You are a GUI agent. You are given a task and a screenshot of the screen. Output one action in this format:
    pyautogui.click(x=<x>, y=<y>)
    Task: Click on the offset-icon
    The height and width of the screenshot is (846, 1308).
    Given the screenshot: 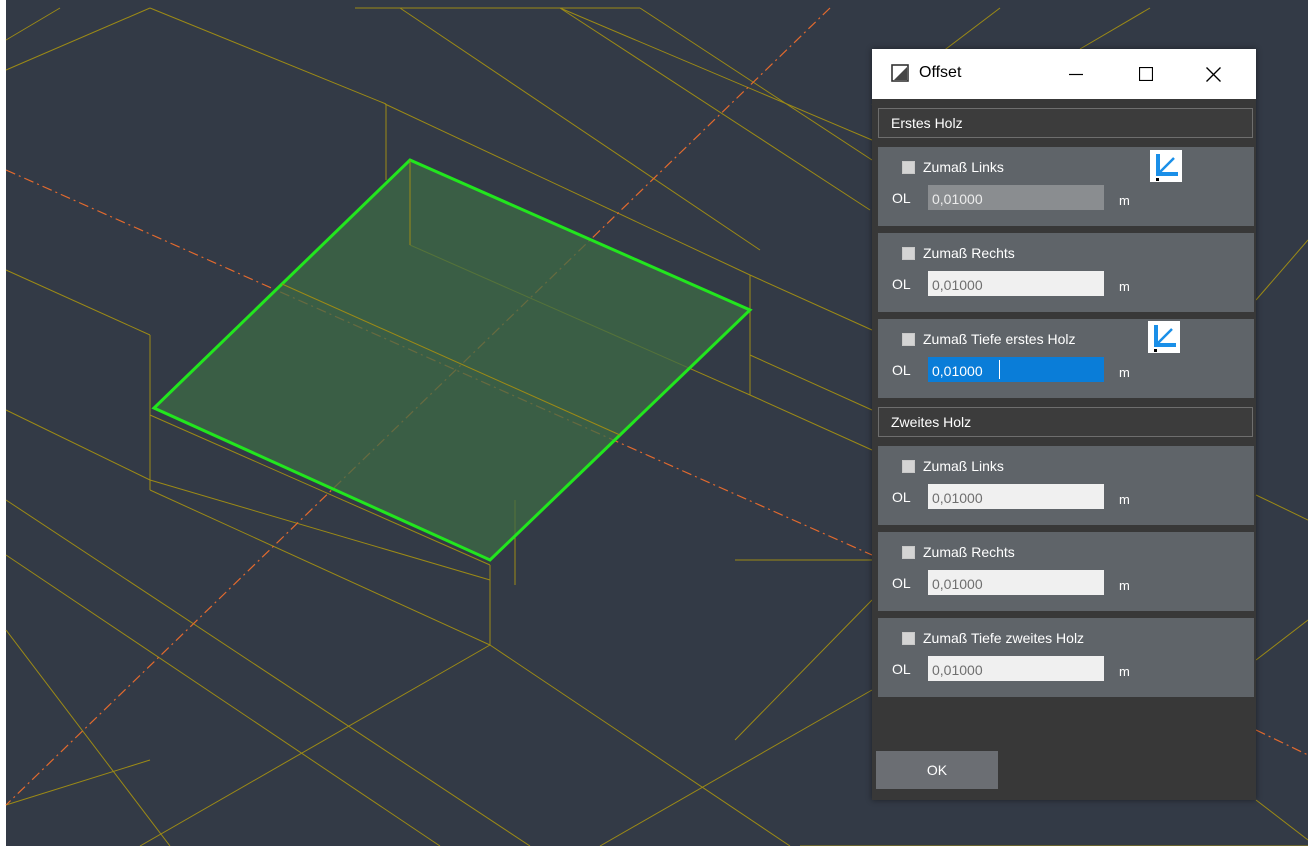 What is the action you would take?
    pyautogui.click(x=900, y=73)
    